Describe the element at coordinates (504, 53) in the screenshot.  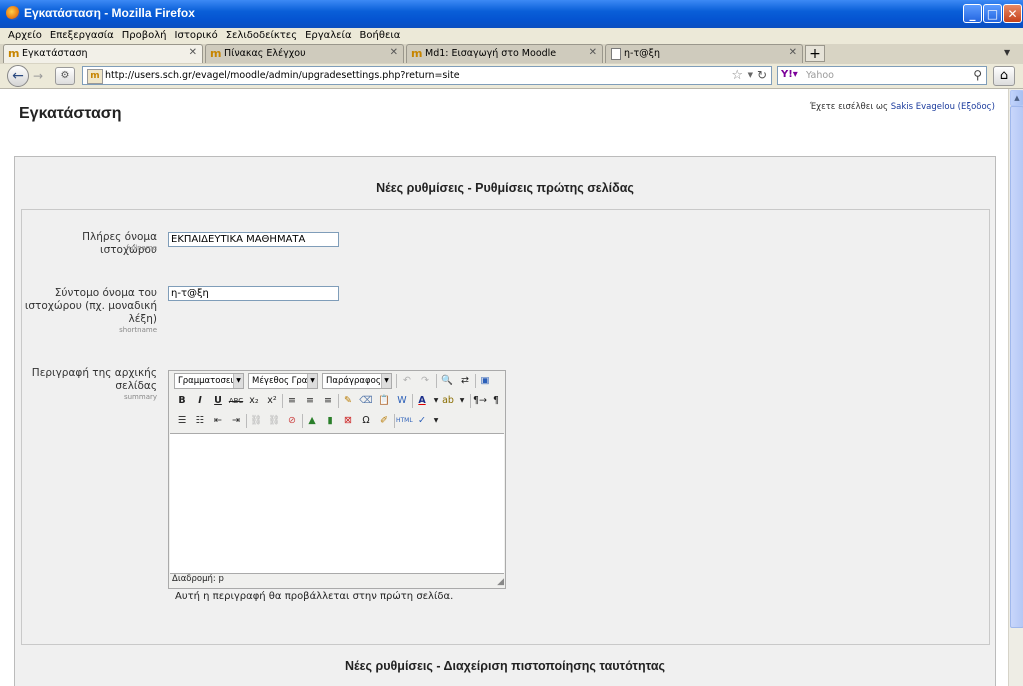
I see `tab-md1: m Md1: Εισαγωγή στο Moodle ✕` at that location.